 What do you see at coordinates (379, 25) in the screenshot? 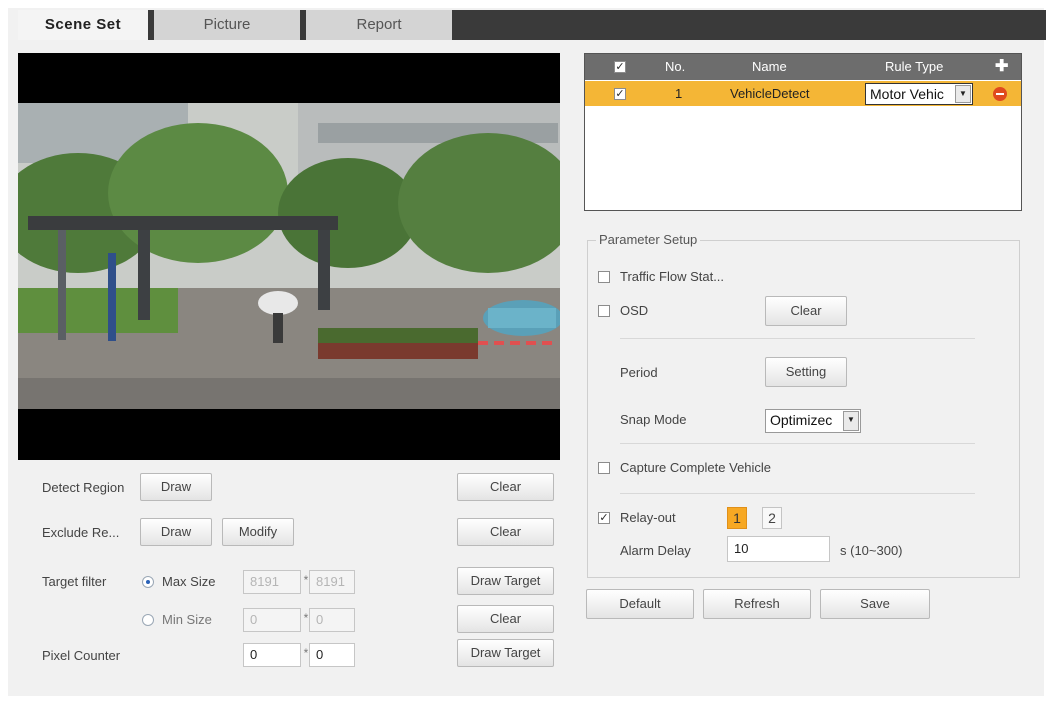
I see `tab-report: Report` at bounding box center [379, 25].